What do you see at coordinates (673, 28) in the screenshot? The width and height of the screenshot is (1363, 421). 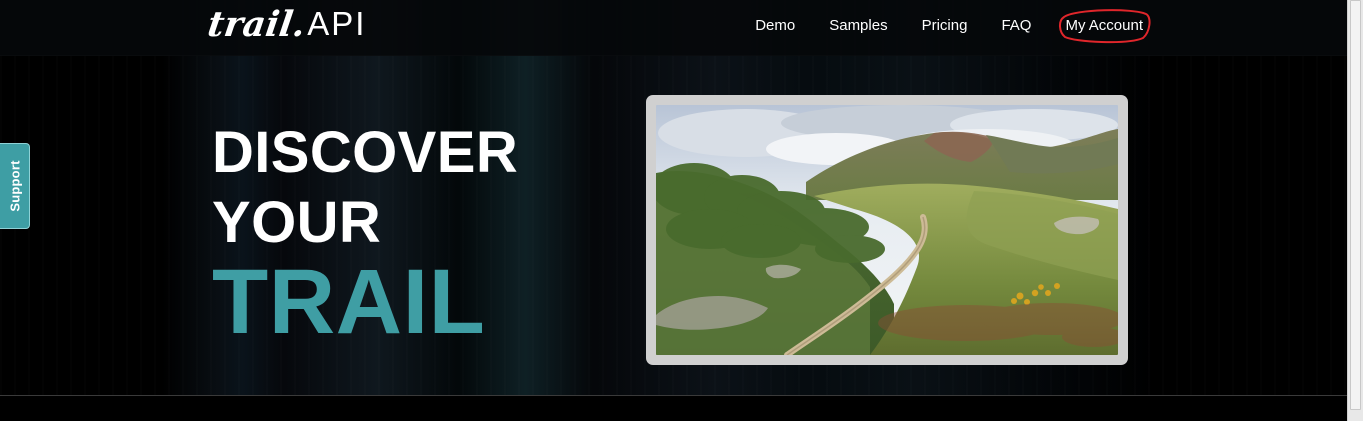 I see `top-navigation-bar` at bounding box center [673, 28].